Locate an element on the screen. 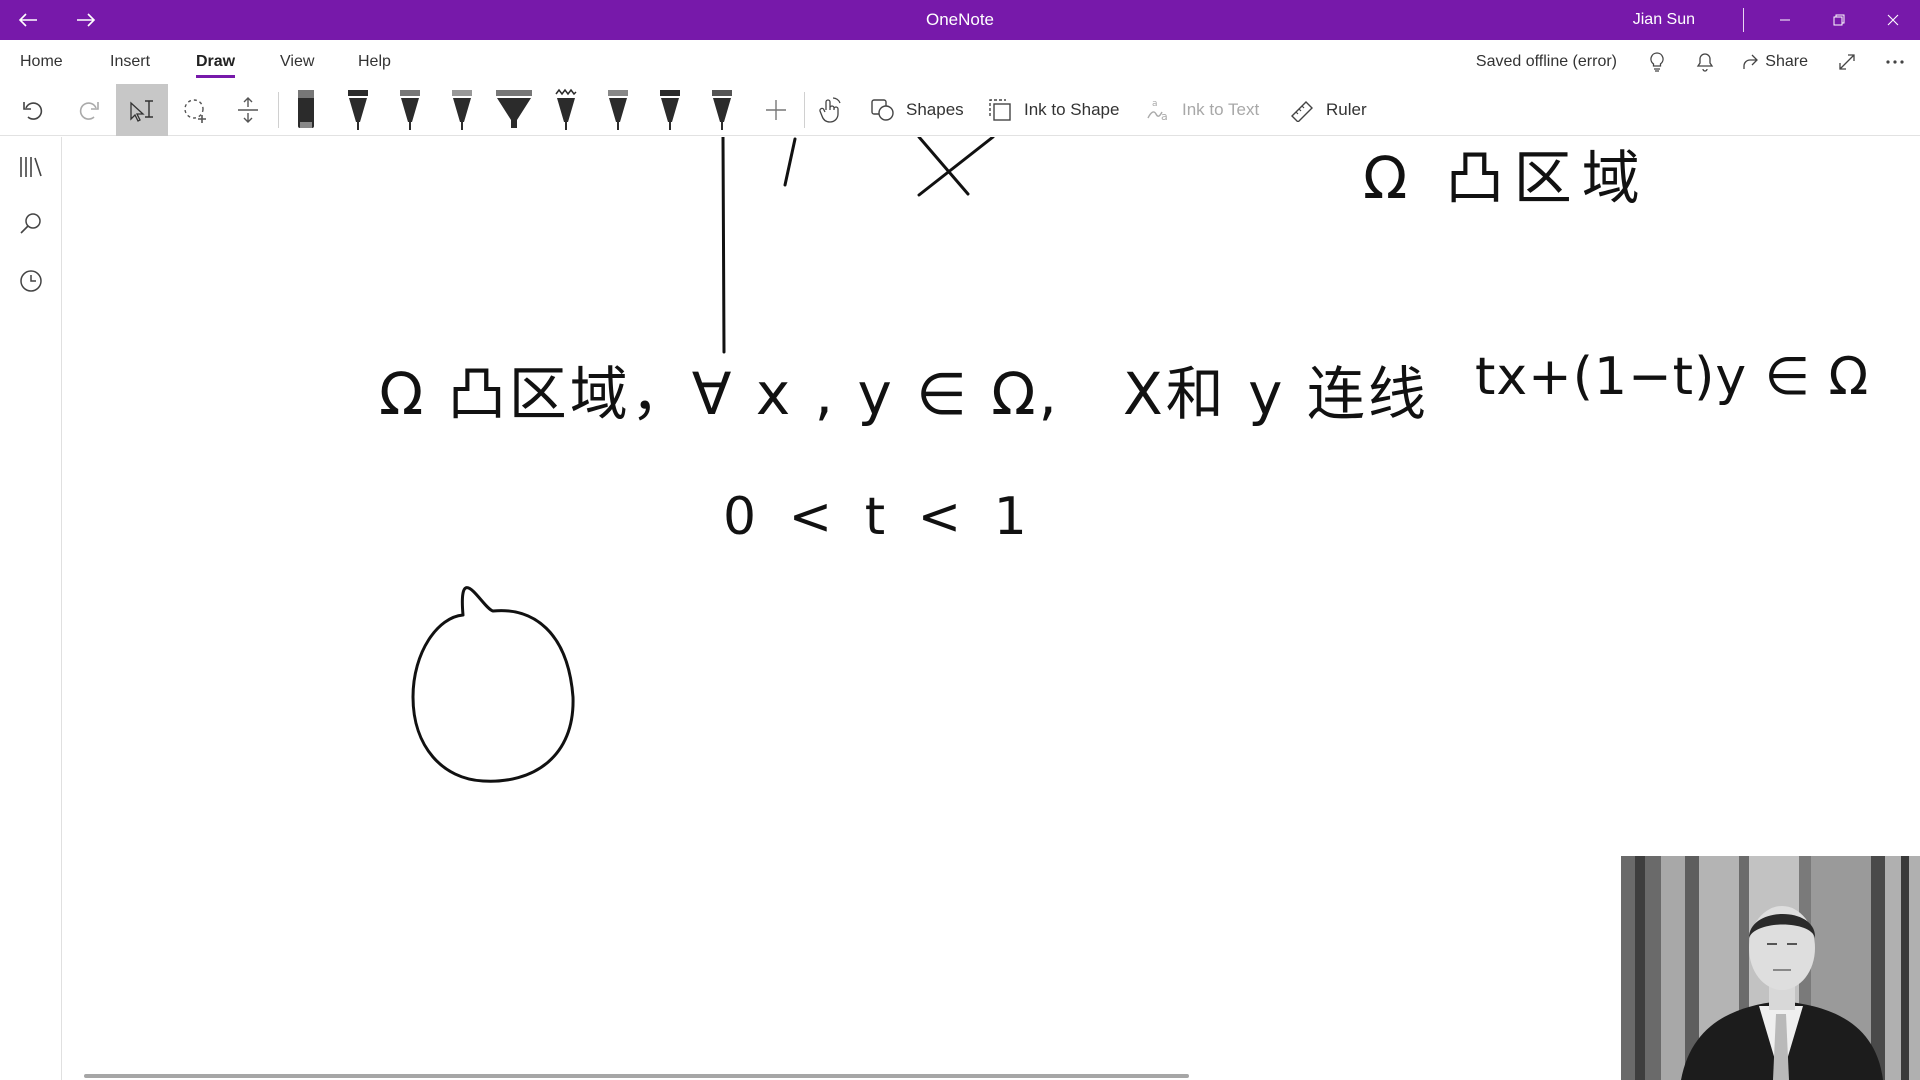 The width and height of the screenshot is (1920, 1080). back-button is located at coordinates (28, 20).